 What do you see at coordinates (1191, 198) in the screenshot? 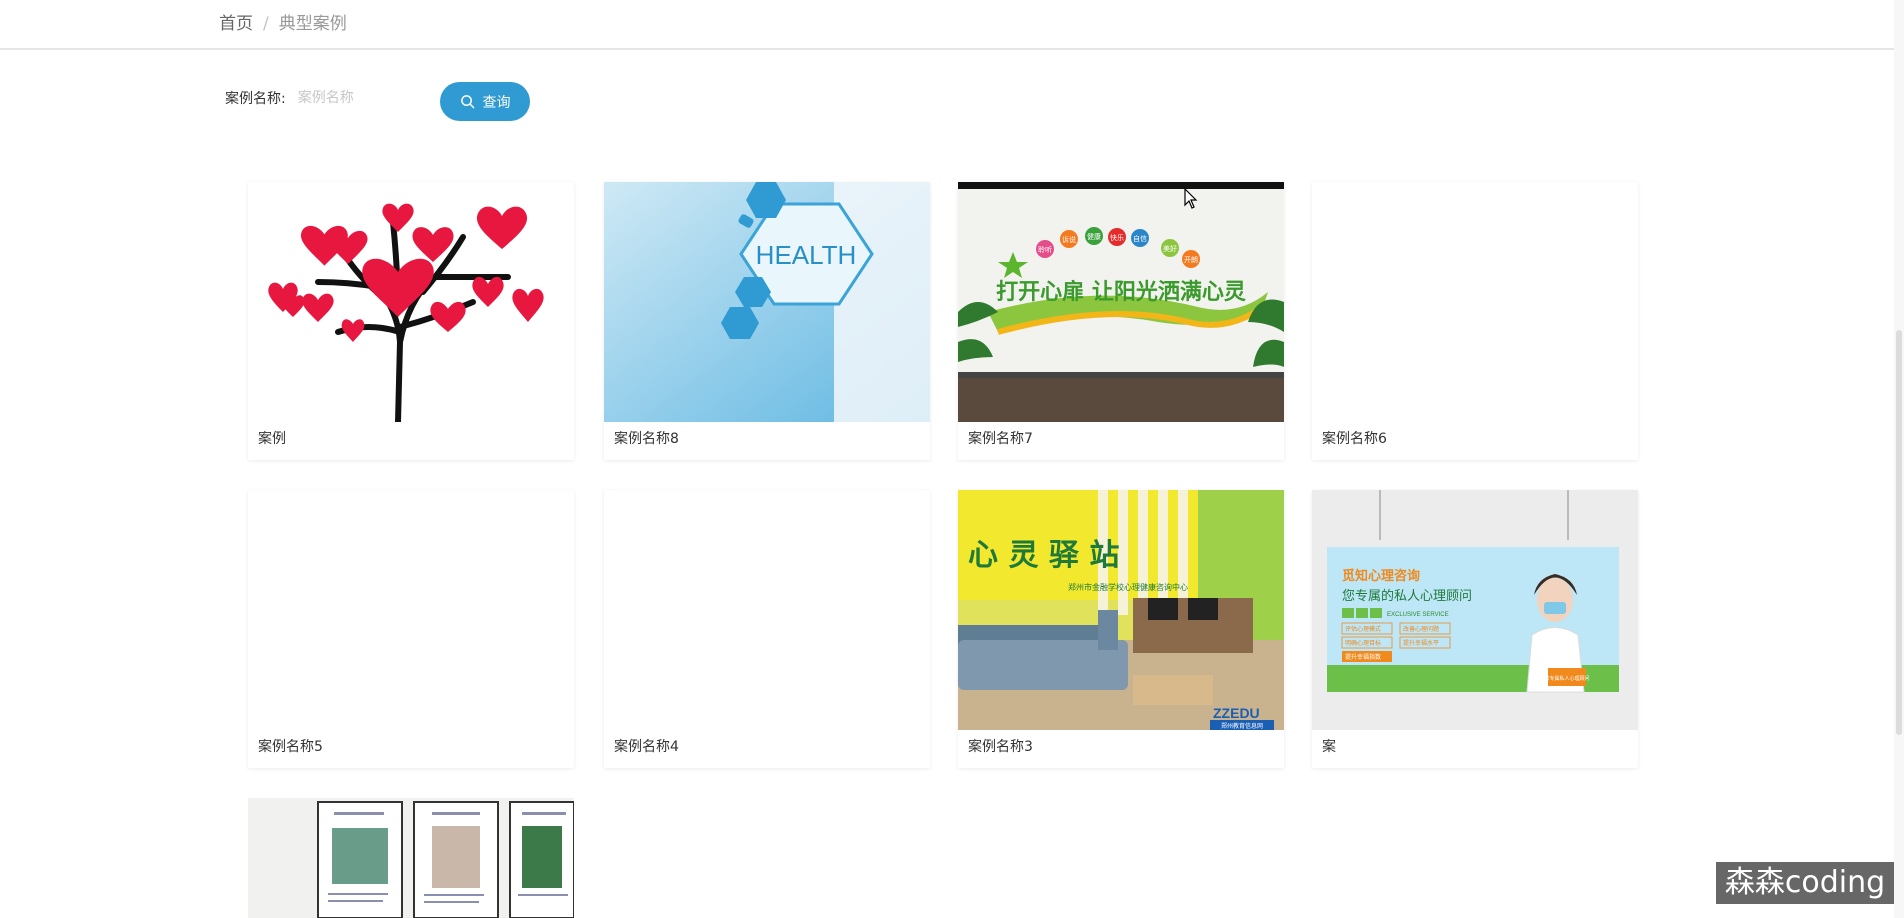
I see `mouse-cursor-icon` at bounding box center [1191, 198].